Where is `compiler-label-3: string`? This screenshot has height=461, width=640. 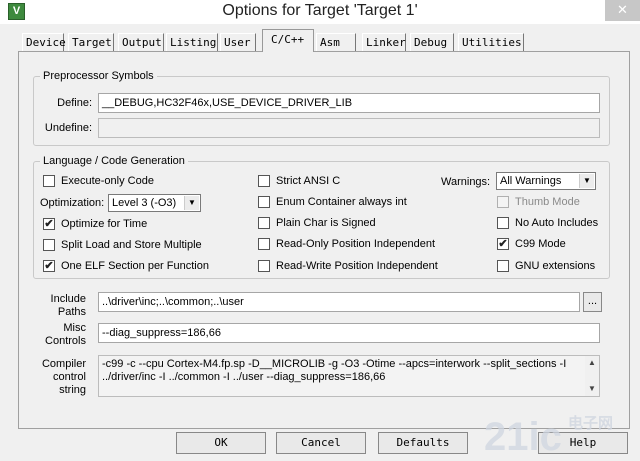
compiler-label-3: string is located at coordinates (72, 390).